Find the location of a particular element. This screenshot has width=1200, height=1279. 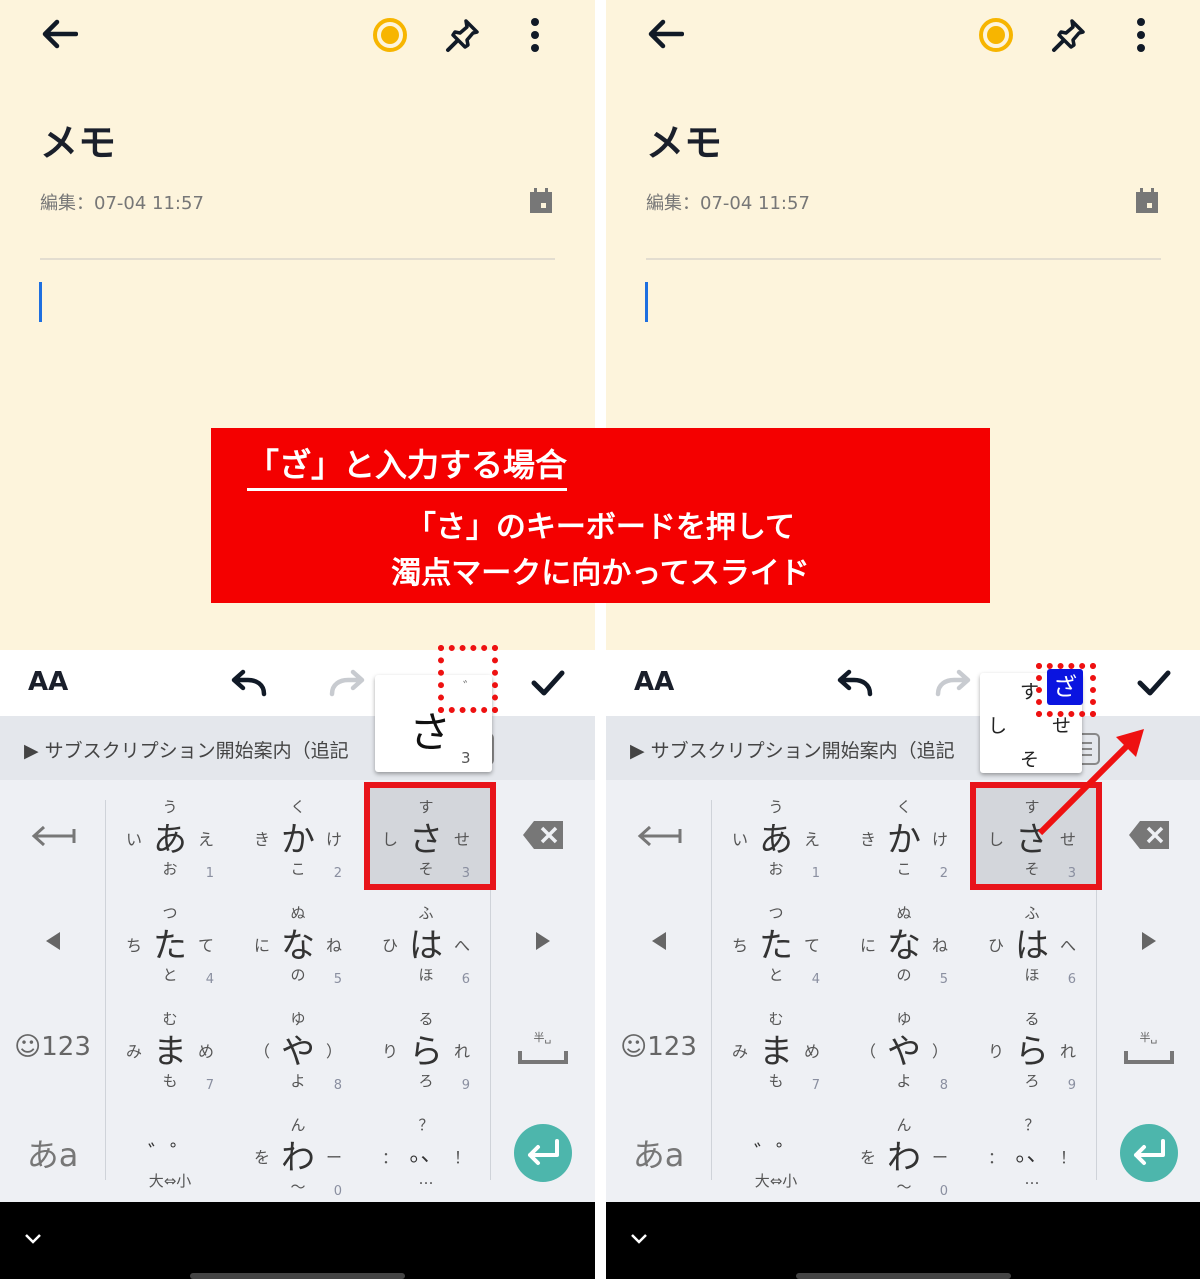

edited-timestamp: 編集：07-04 11:57 is located at coordinates (122, 203).